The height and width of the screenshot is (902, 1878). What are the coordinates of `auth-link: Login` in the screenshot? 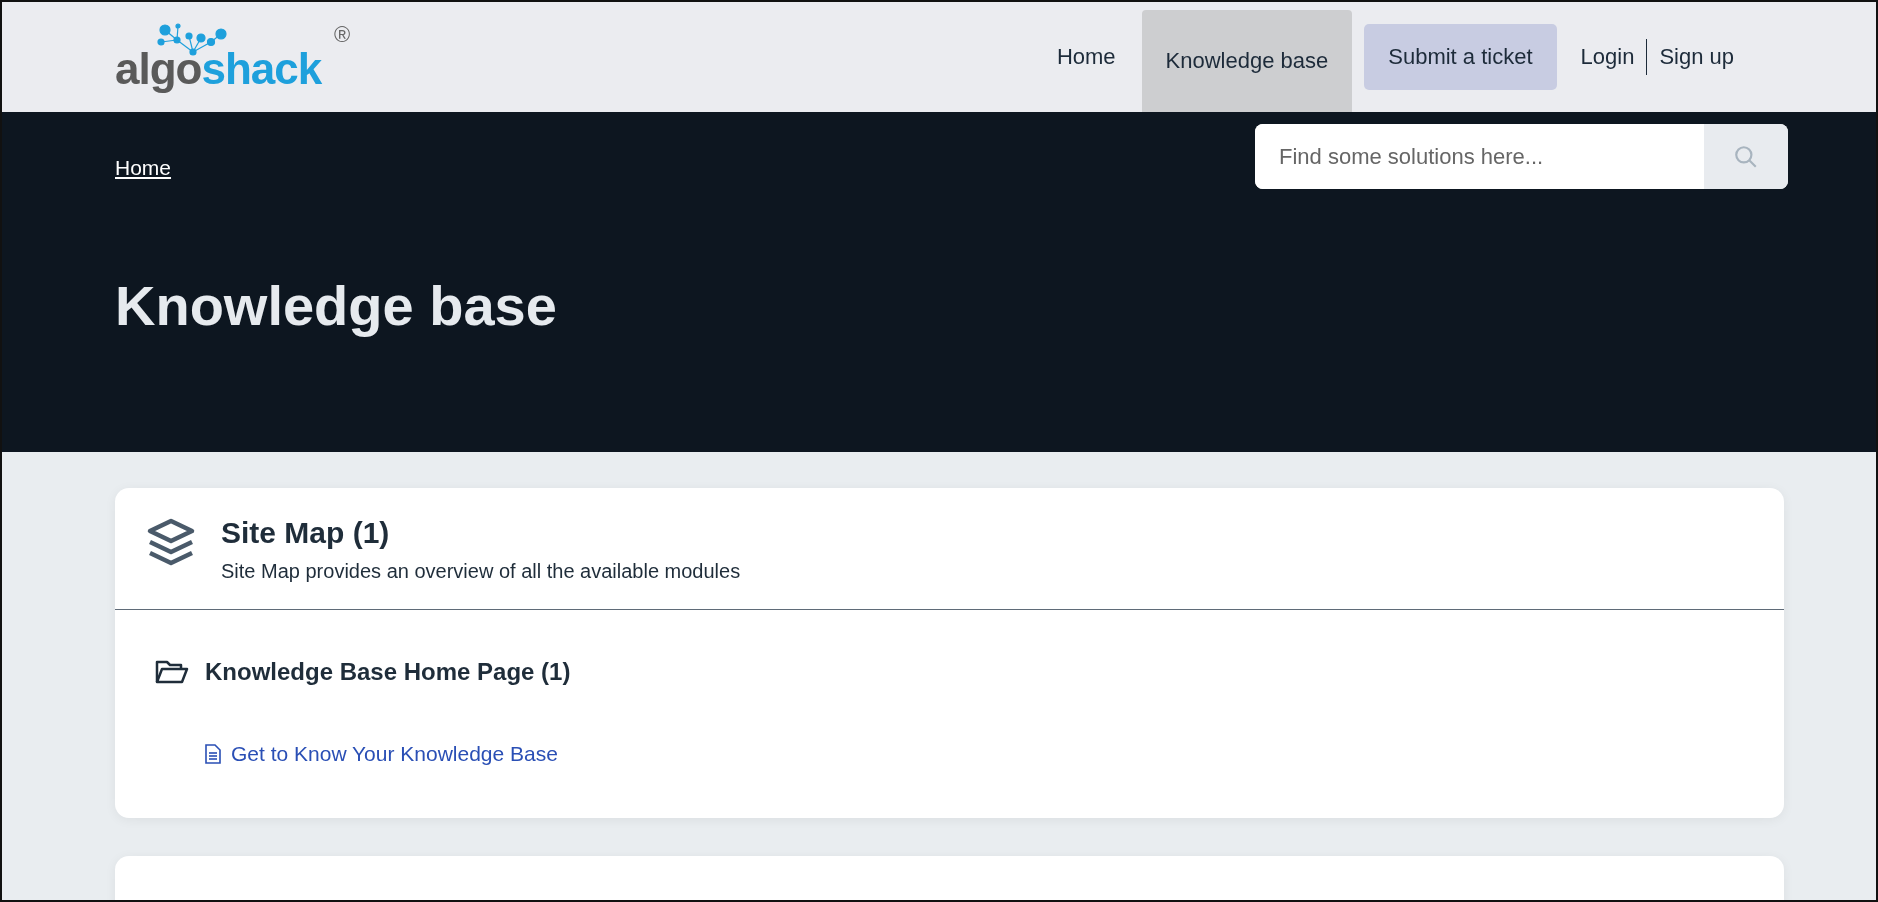 It's located at (1607, 57).